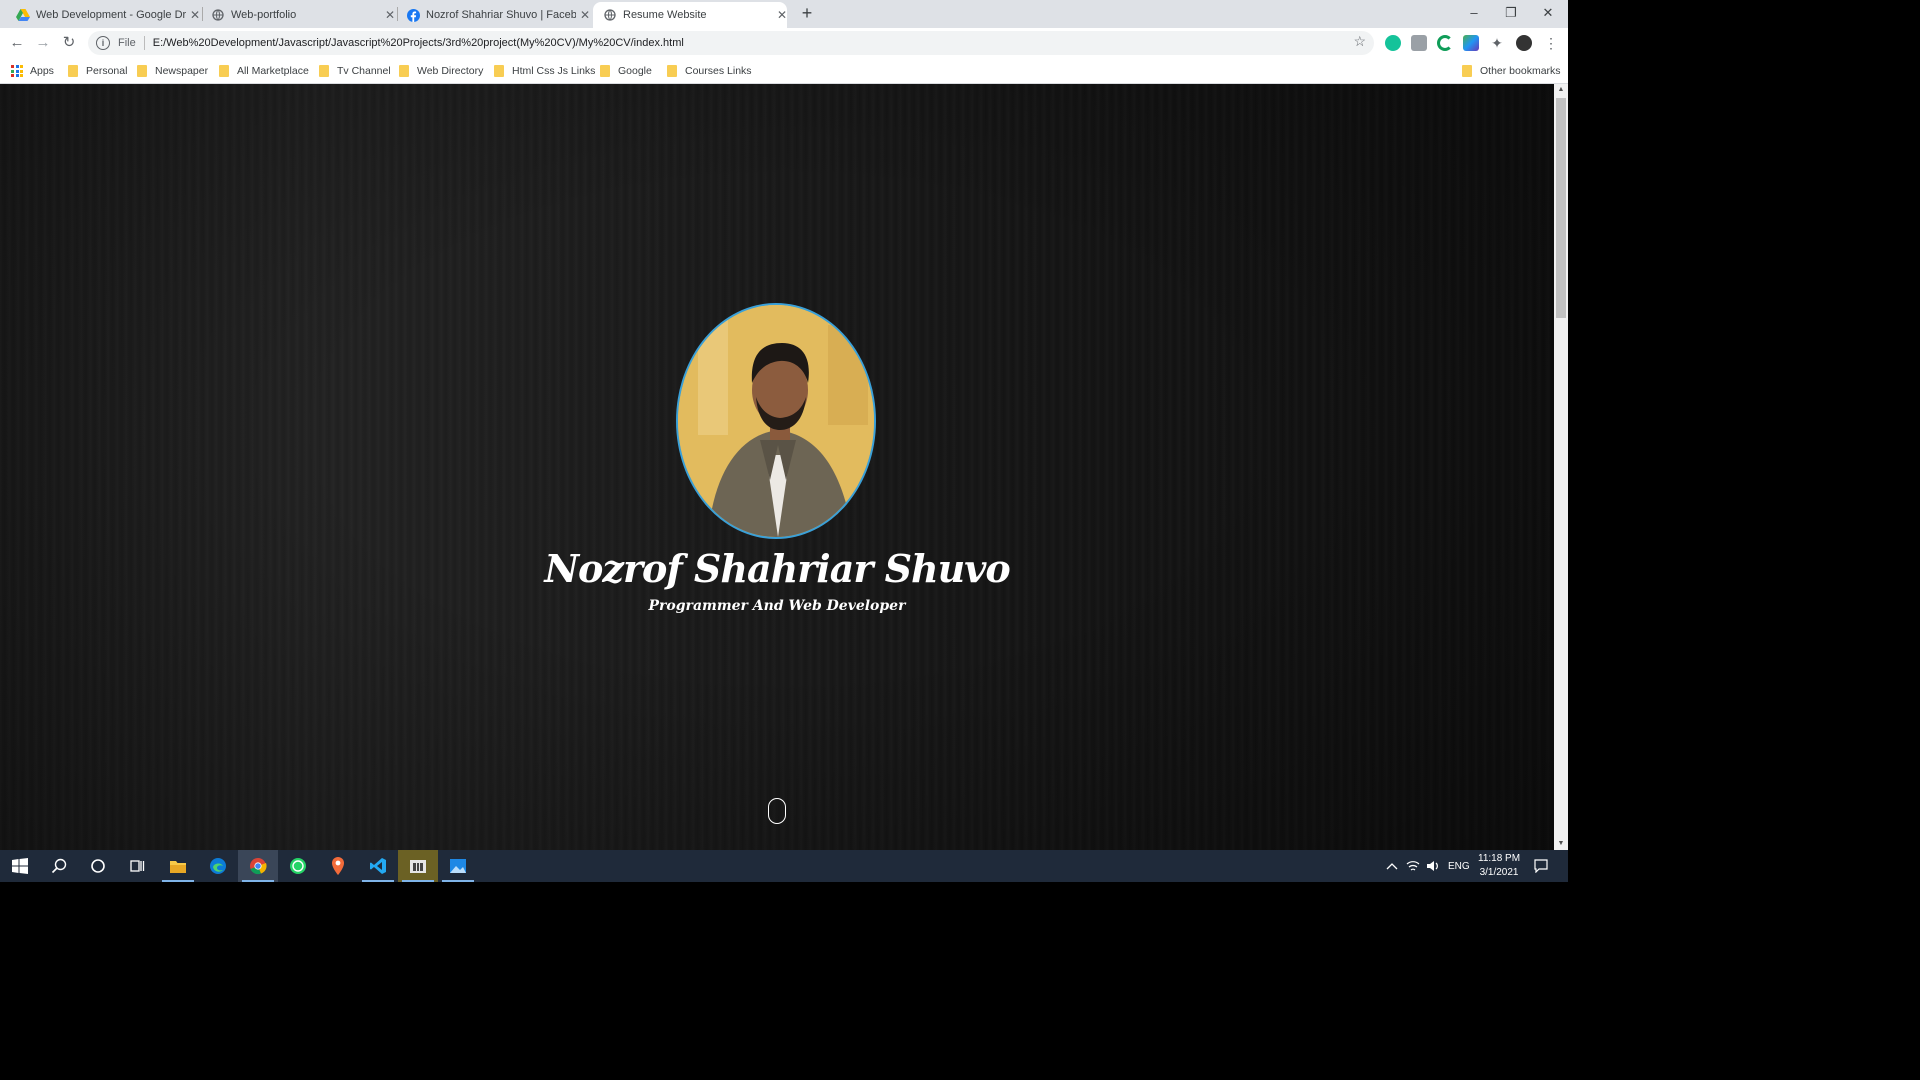 This screenshot has height=1080, width=1920. I want to click on extension-c-icon, so click(1445, 43).